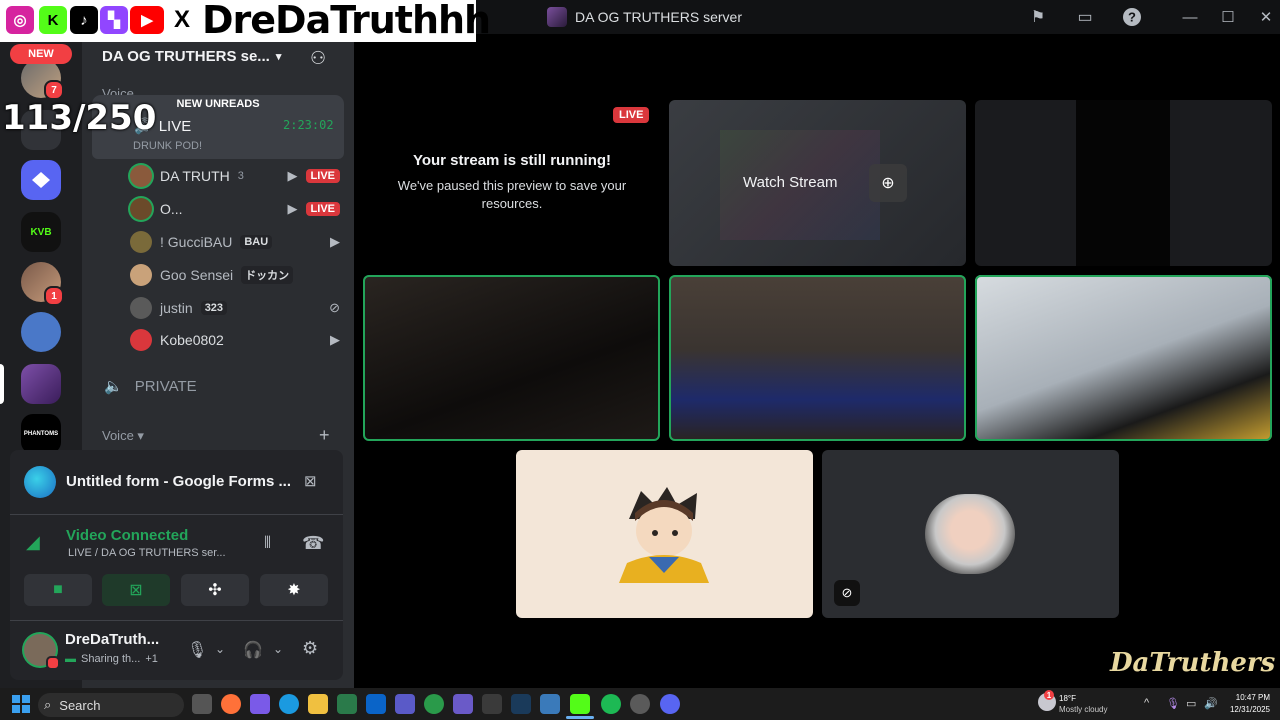 The image size is (1280, 720). Describe the element at coordinates (235, 308) in the screenshot. I see `voice-user-row: justin 323 ⊘` at that location.